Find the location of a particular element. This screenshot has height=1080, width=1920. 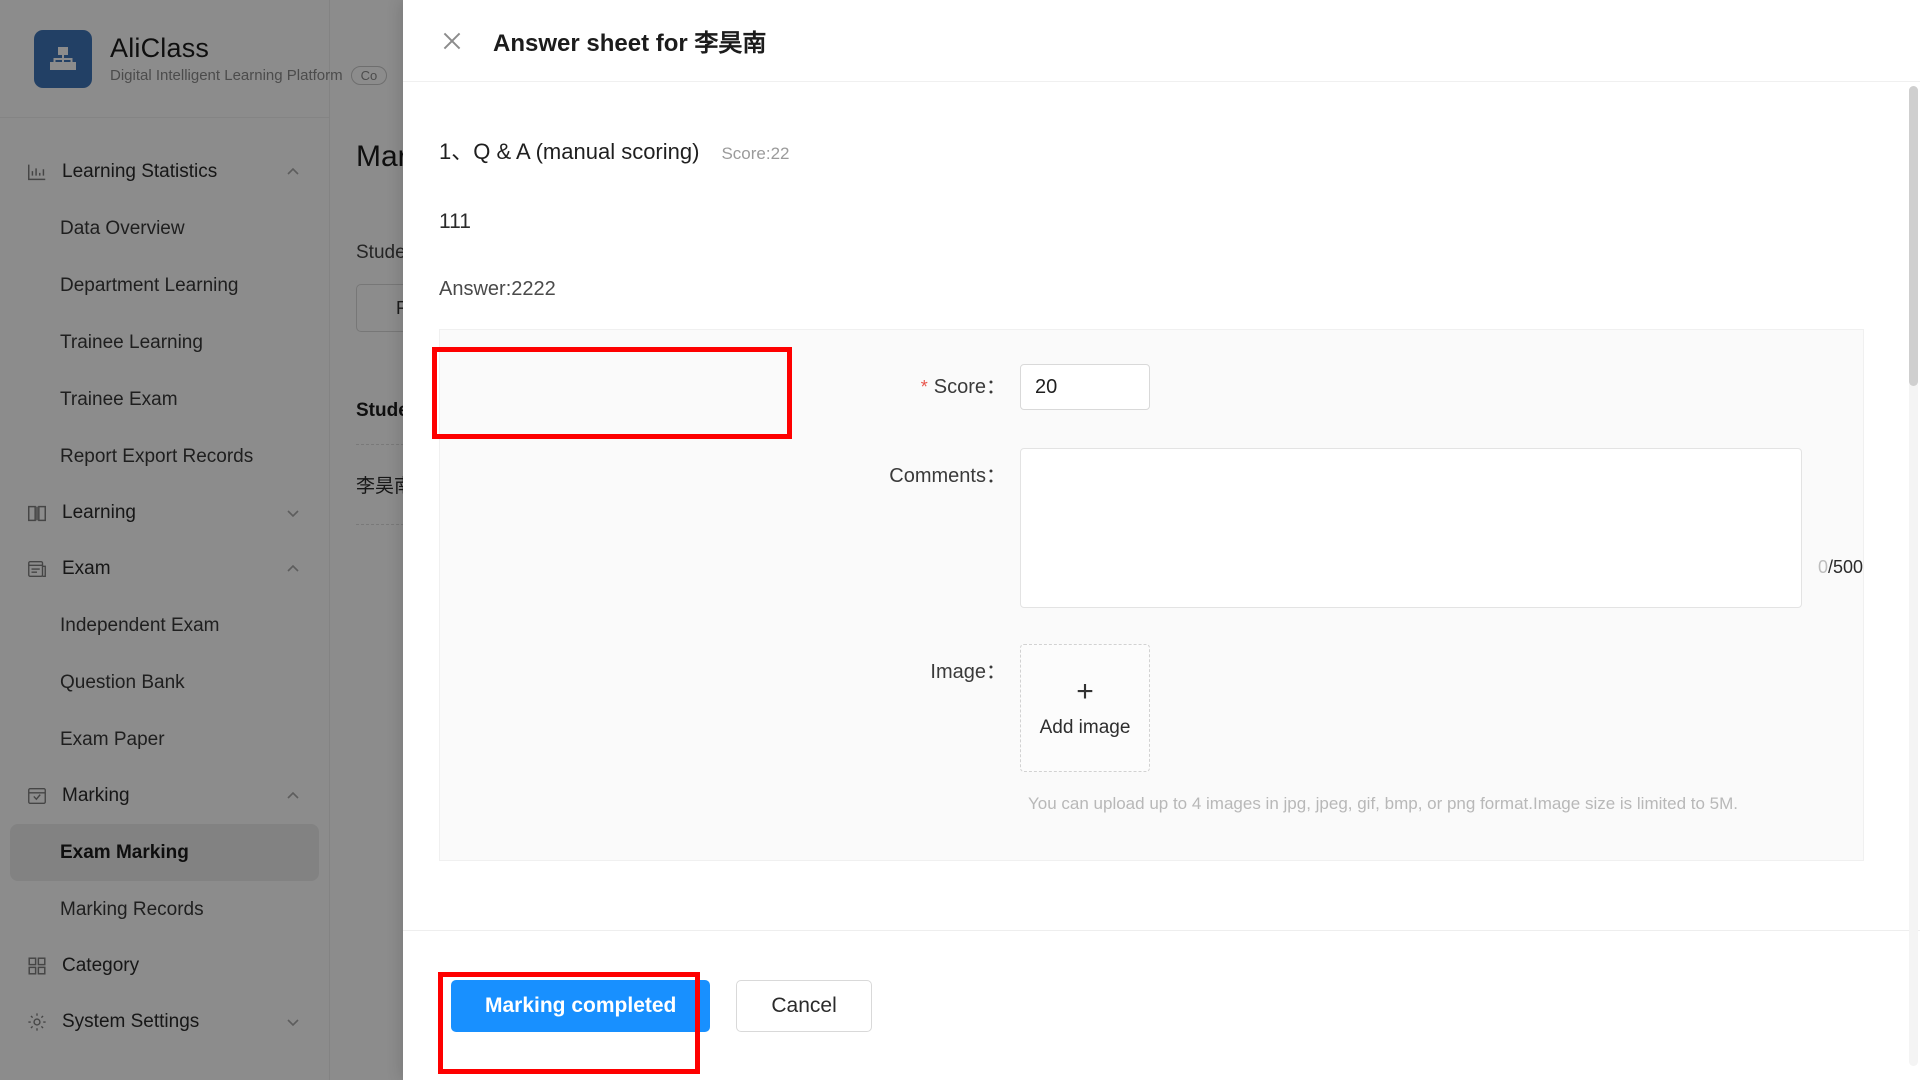

modal-header: Answer sheet for 李昊南 is located at coordinates (1161, 41).